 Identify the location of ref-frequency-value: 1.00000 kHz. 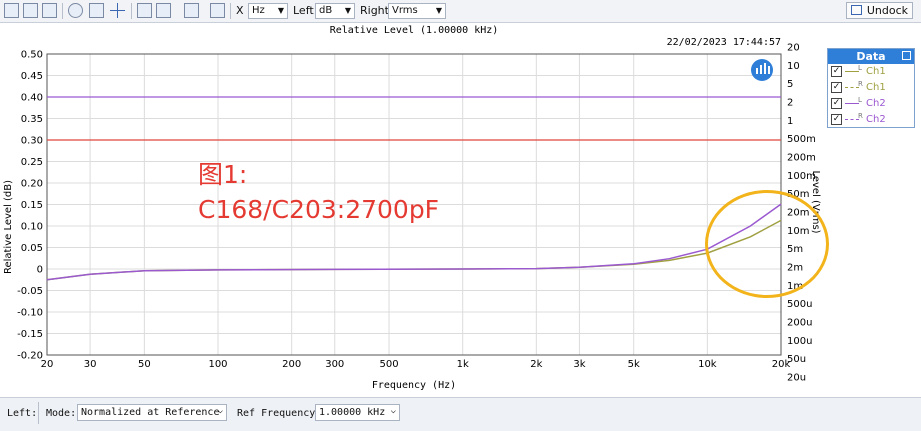
(352, 412).